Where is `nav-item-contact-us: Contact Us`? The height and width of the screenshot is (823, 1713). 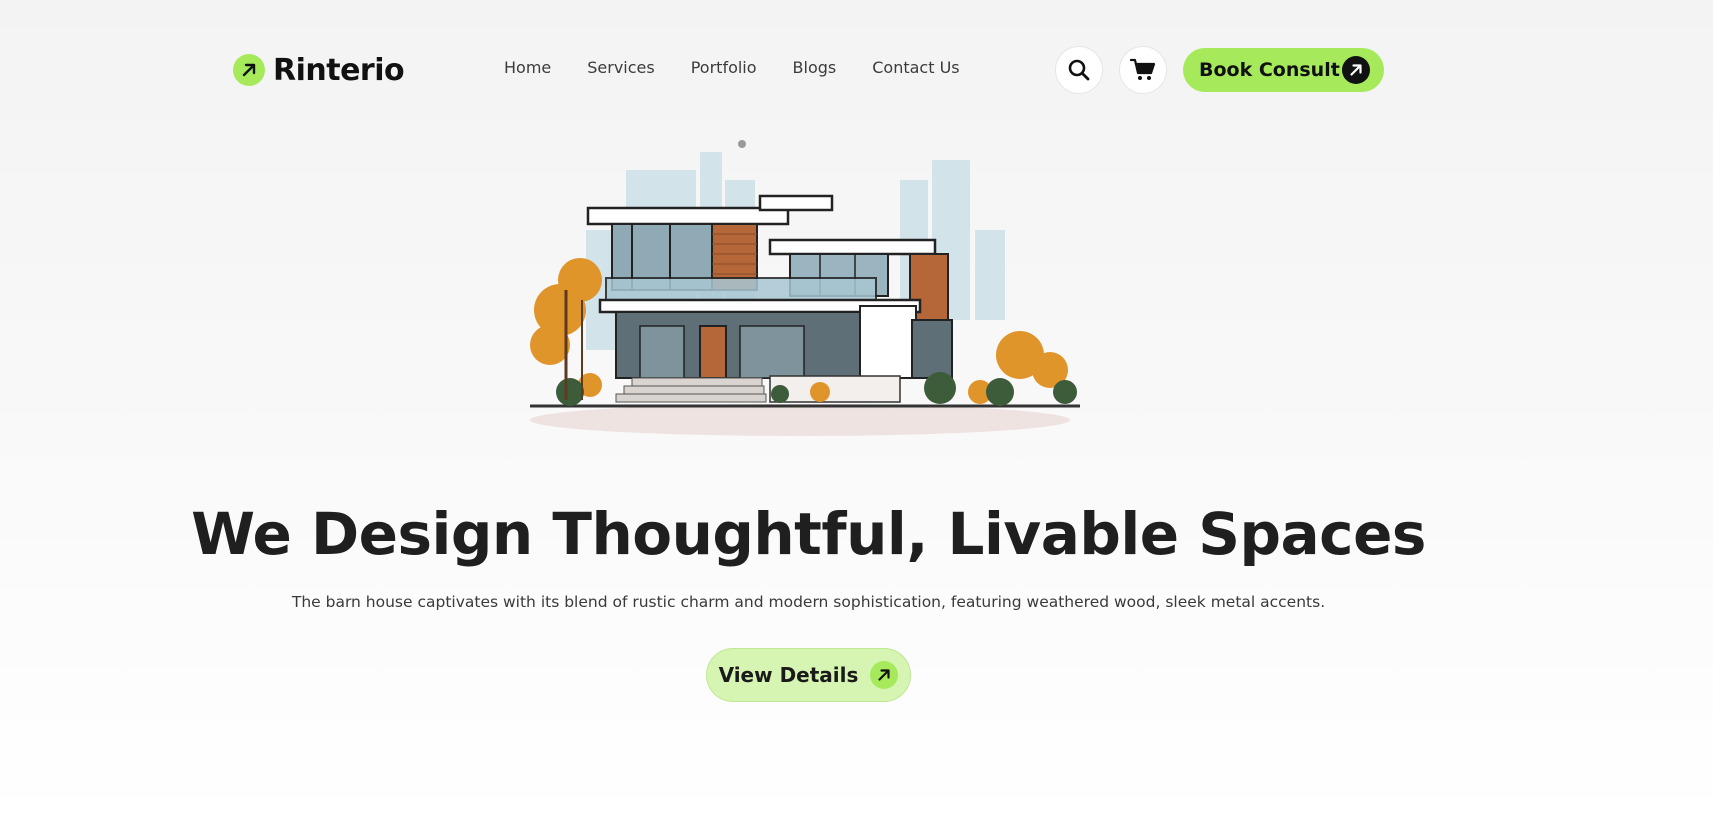 nav-item-contact-us: Contact Us is located at coordinates (915, 67).